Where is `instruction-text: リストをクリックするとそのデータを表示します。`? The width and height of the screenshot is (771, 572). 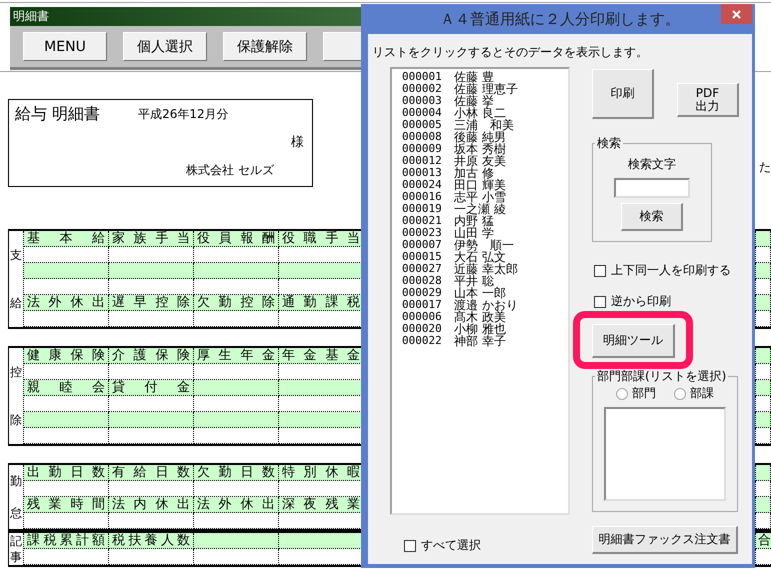
instruction-text: リストをクリックするとそのデータを表示します。 is located at coordinates (510, 52).